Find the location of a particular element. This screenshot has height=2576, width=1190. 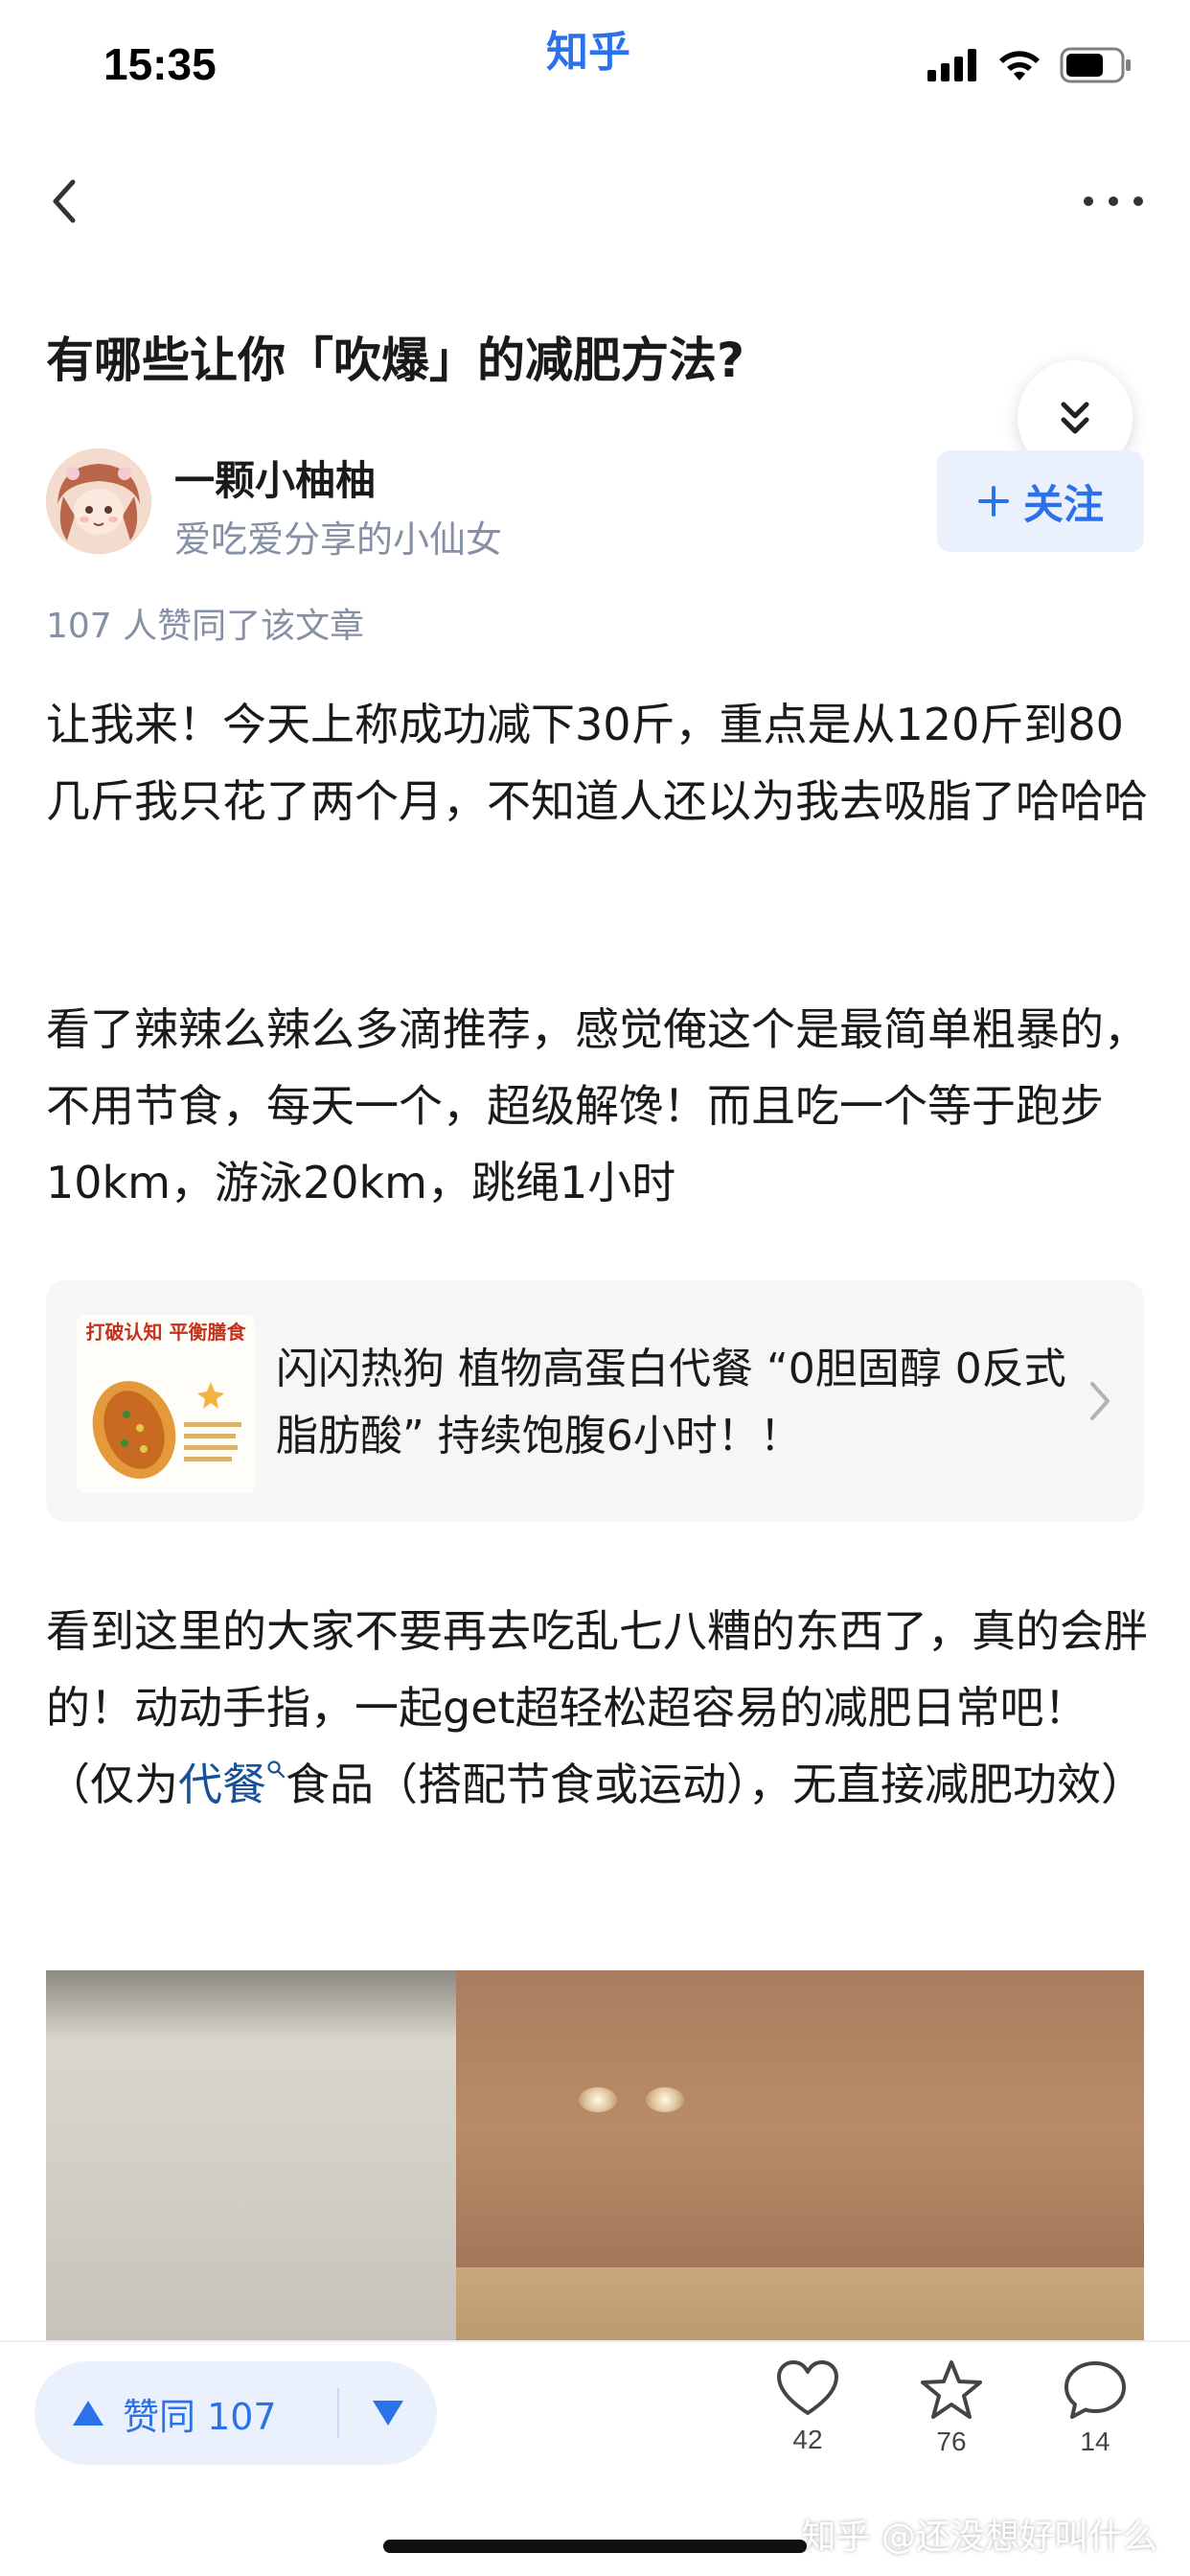

signal-icon is located at coordinates (952, 65).